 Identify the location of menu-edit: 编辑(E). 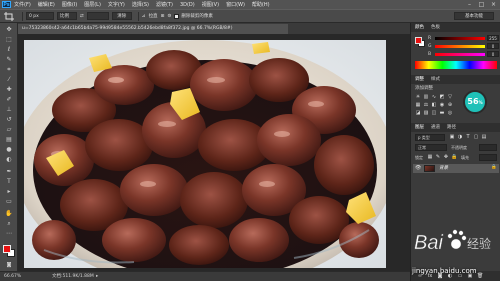
(46, 4).